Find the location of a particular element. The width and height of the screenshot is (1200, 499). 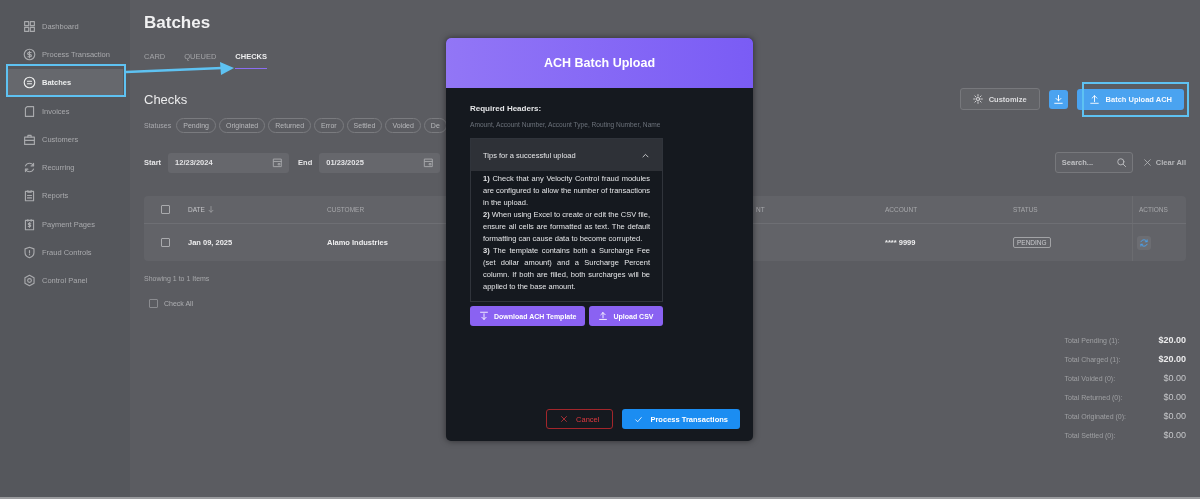

grid-icon is located at coordinates (29, 26).